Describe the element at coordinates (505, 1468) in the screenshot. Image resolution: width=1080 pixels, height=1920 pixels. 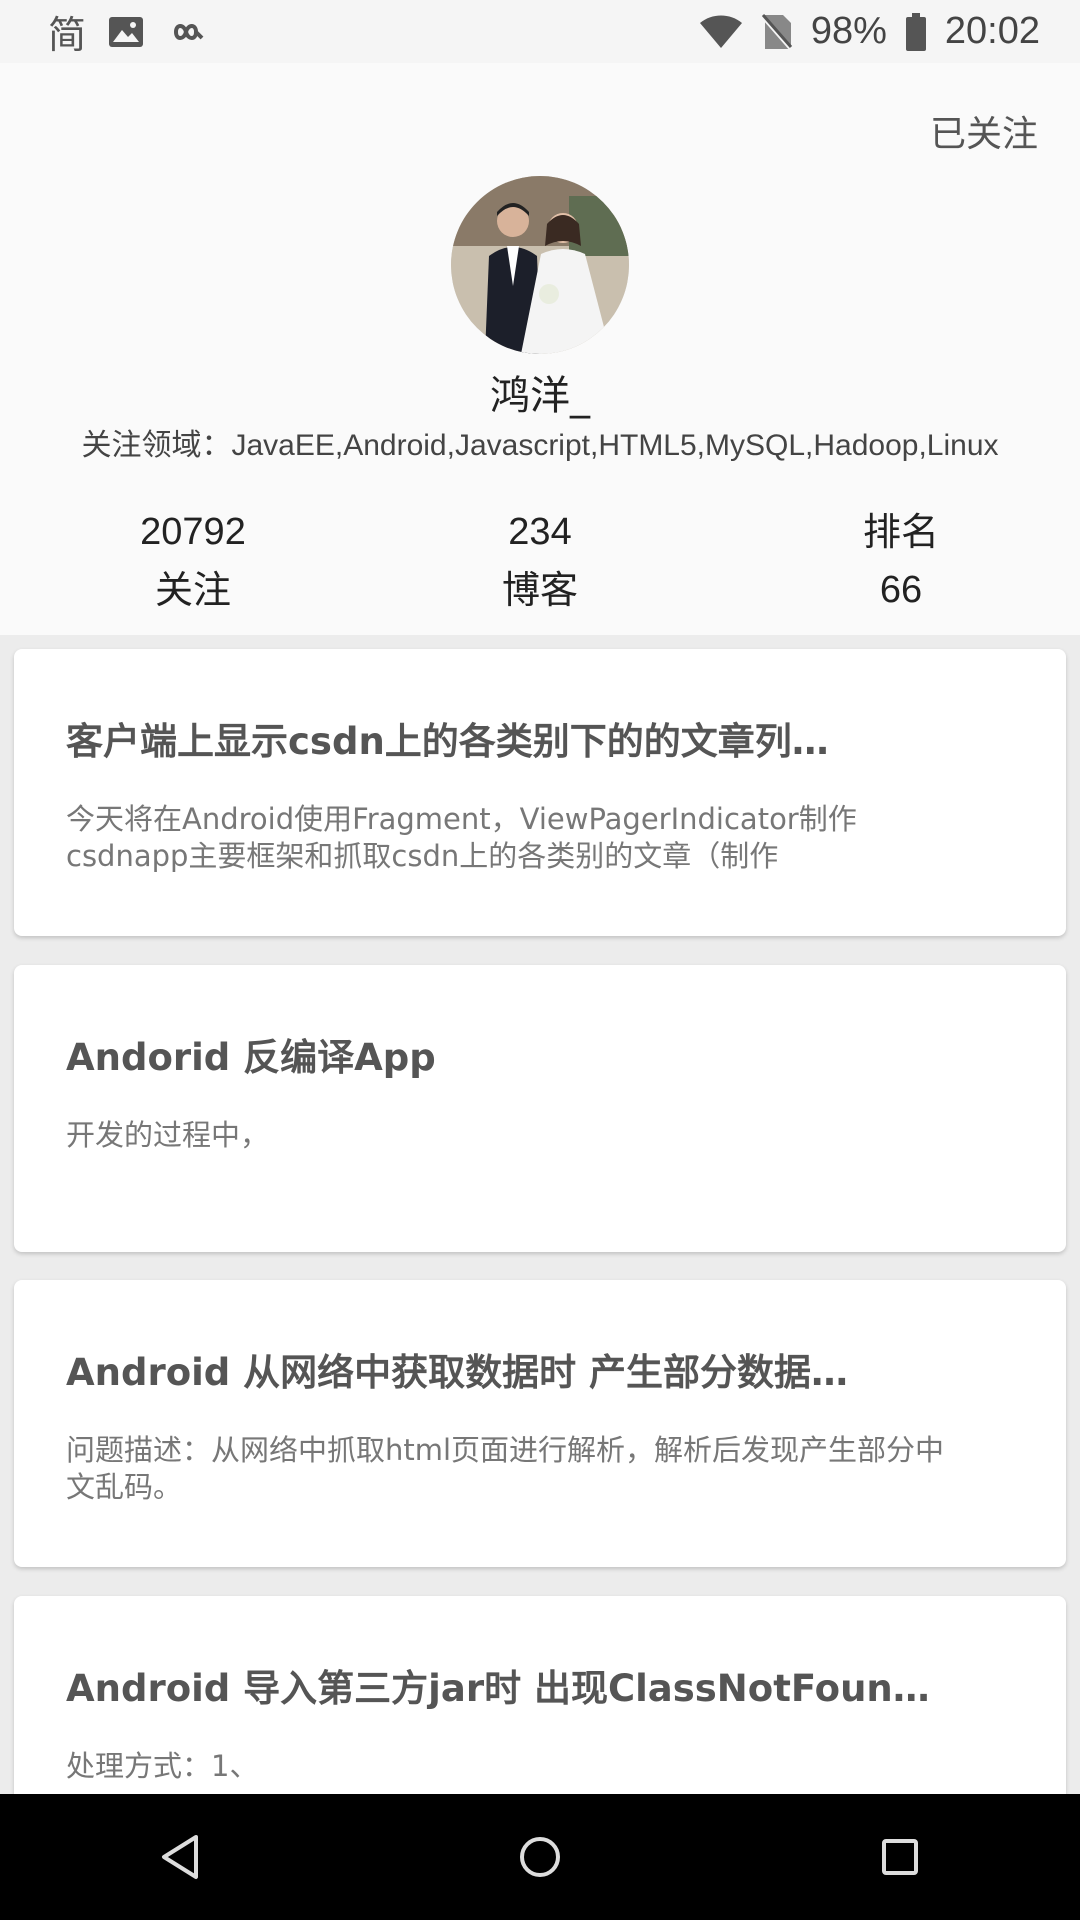
I see `article-summary: 问题描述：从网络中抓取html页面进行解析，解析后发现产生部分中文乱码。` at that location.